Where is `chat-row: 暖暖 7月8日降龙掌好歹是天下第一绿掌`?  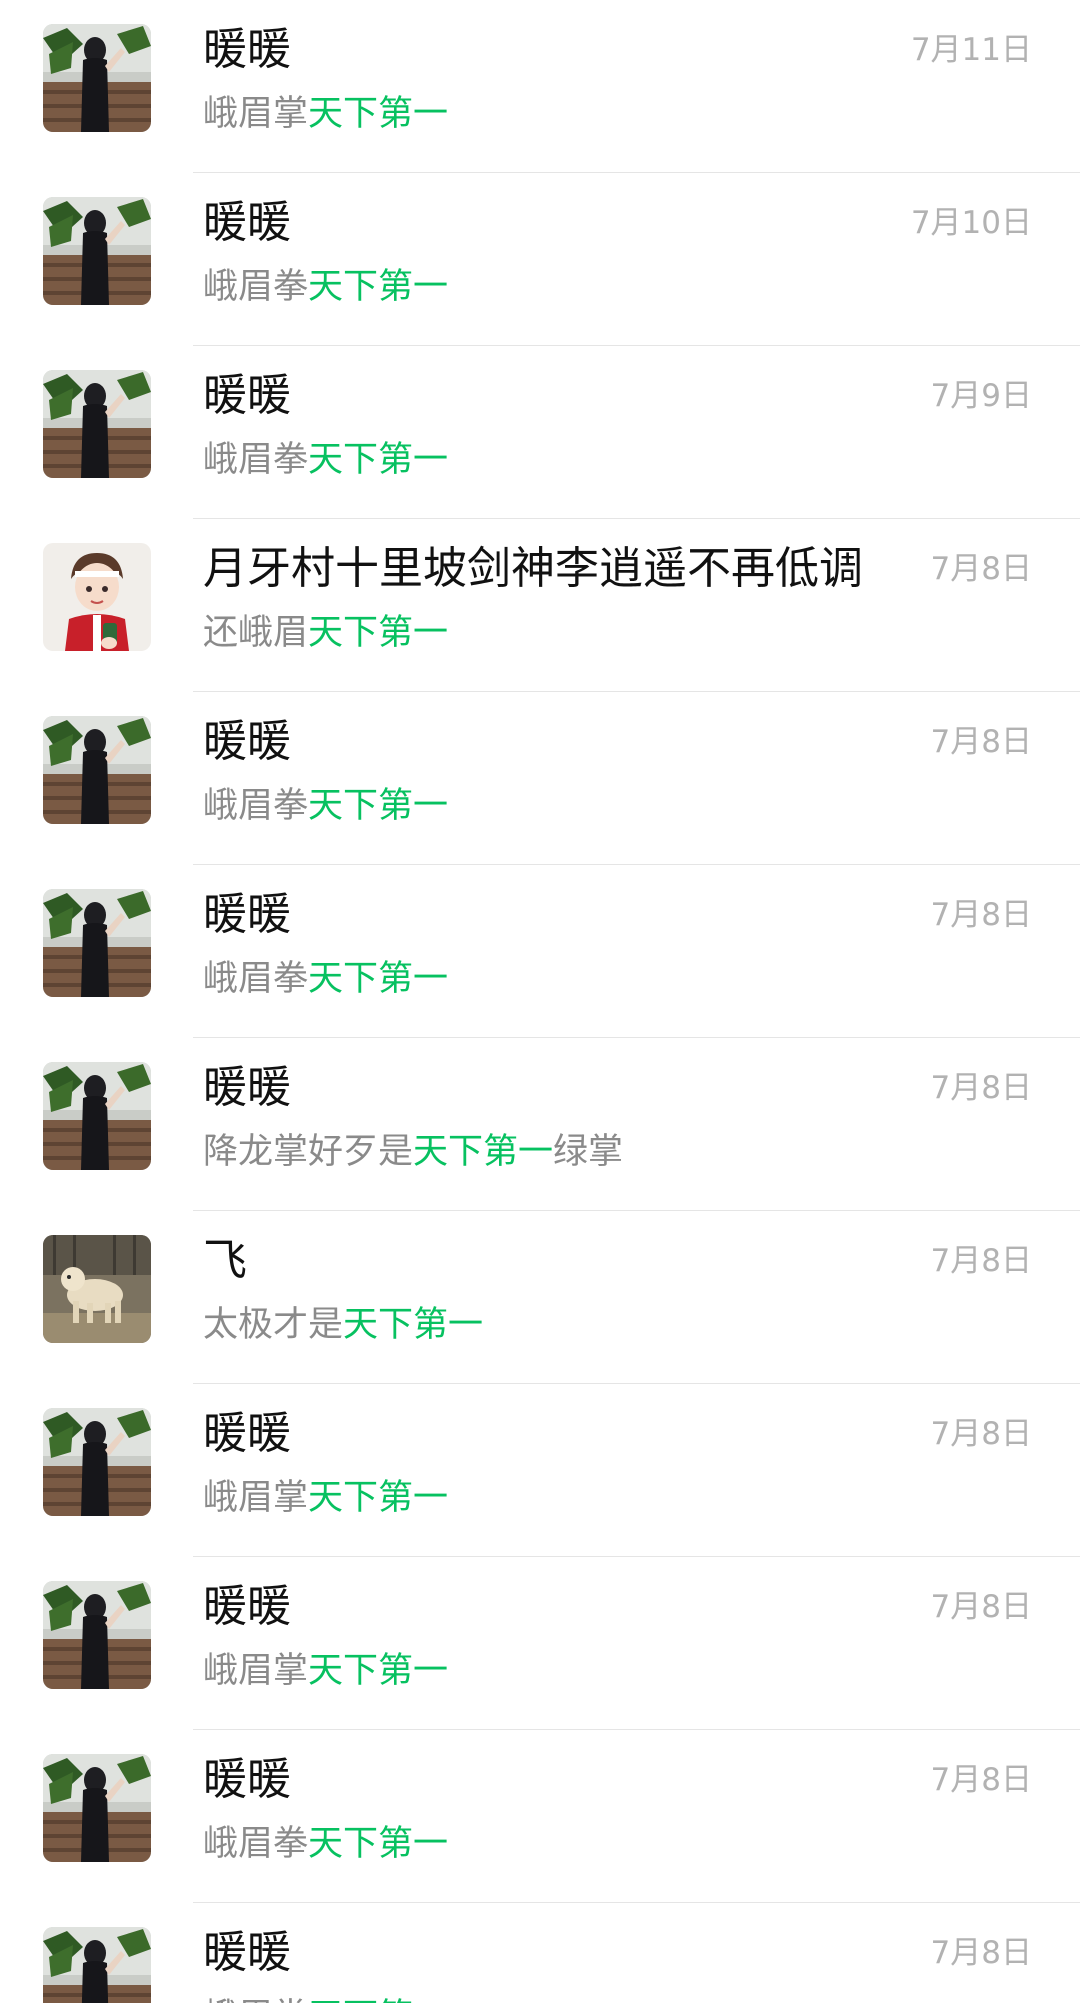
chat-row: 暖暖 7月8日降龙掌好歹是天下第一绿掌 is located at coordinates (540, 1124).